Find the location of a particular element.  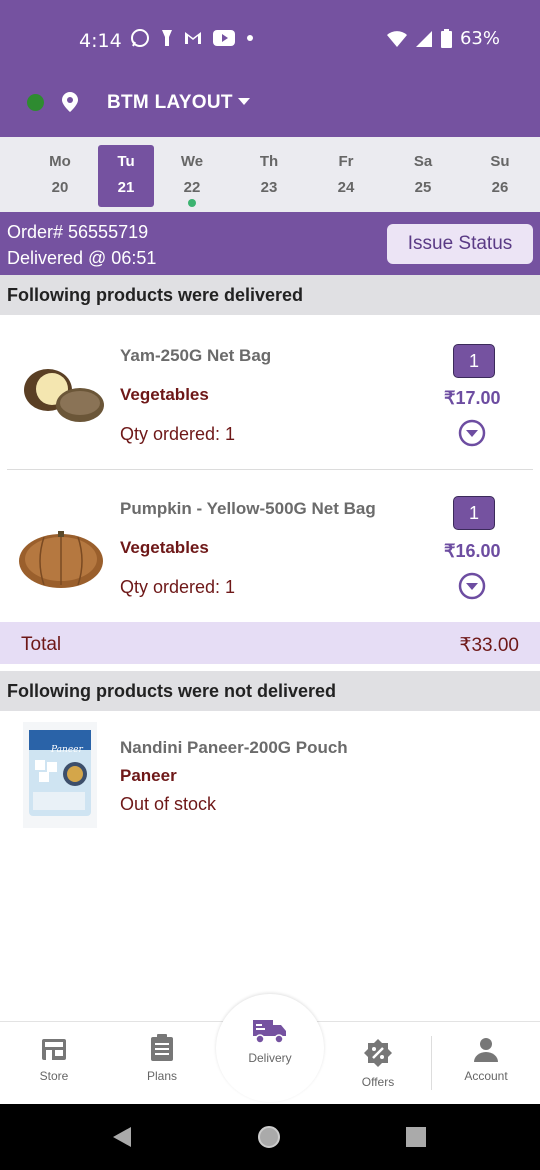

nav-account: Account is located at coordinates (486, 1059).